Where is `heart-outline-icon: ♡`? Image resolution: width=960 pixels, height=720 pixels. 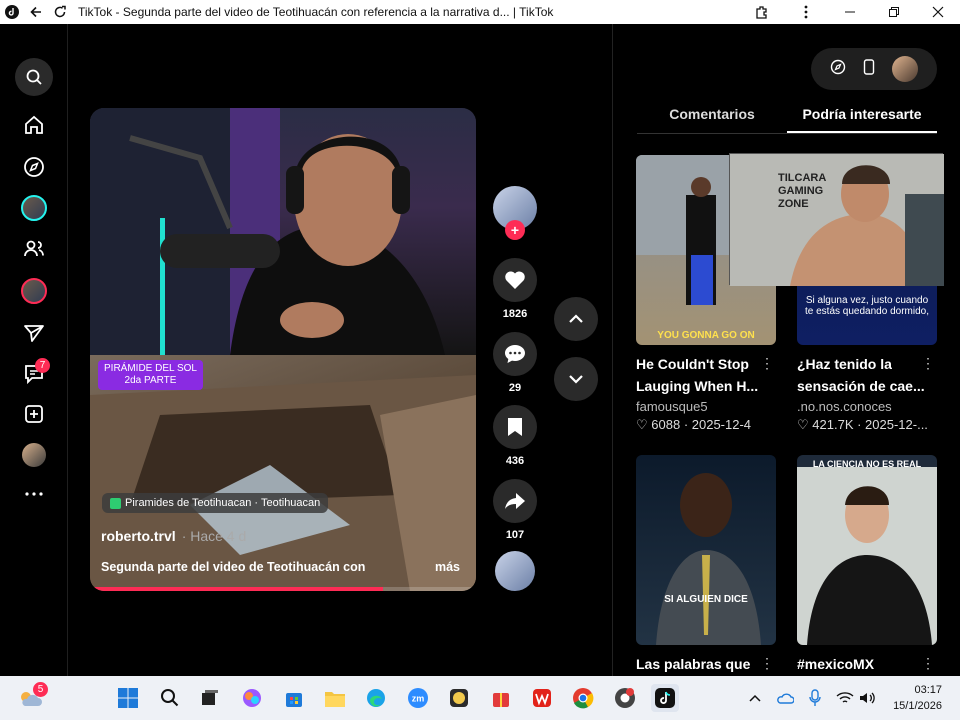
heart-outline-icon: ♡ is located at coordinates (803, 424).